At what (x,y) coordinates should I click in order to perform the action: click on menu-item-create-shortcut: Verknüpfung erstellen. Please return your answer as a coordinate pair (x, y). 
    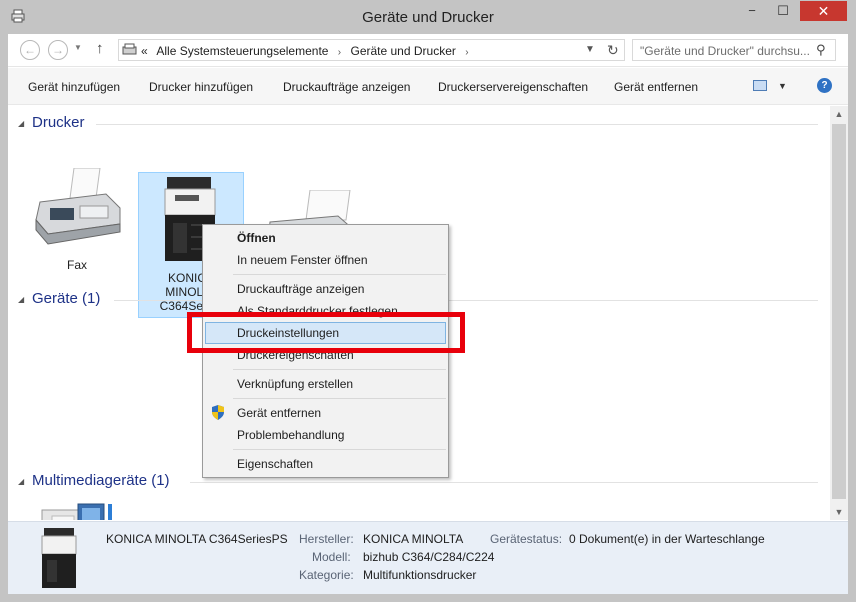
    Looking at the image, I should click on (325, 384).